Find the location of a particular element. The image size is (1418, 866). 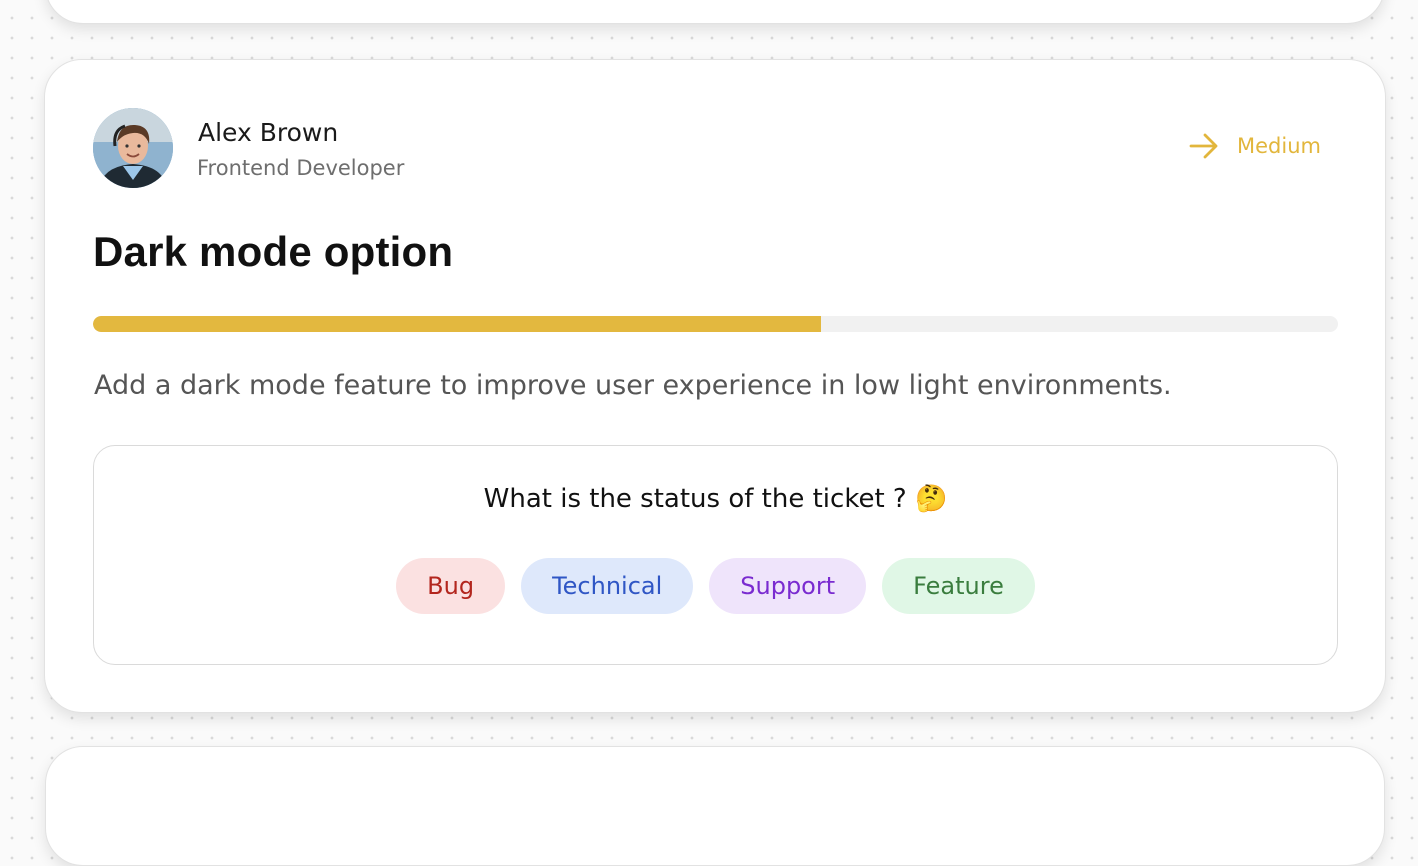

previous-ticket-card is located at coordinates (715, 12).